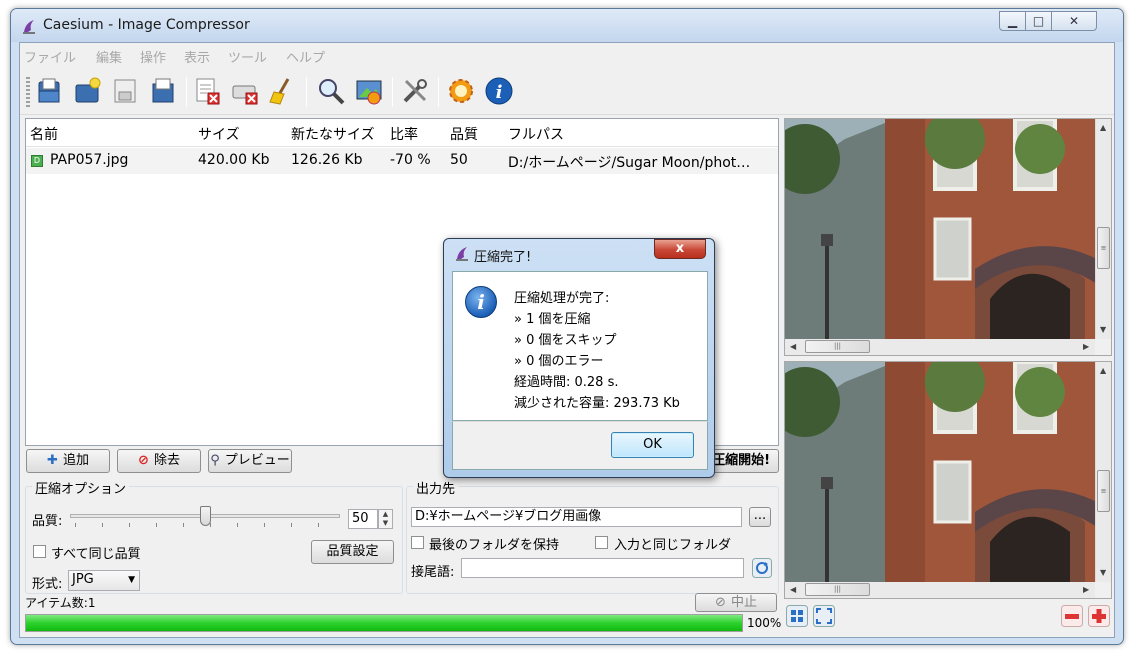 Image resolution: width=1134 pixels, height=653 pixels. Describe the element at coordinates (153, 56) in the screenshot. I see `menu-action: 操作` at that location.